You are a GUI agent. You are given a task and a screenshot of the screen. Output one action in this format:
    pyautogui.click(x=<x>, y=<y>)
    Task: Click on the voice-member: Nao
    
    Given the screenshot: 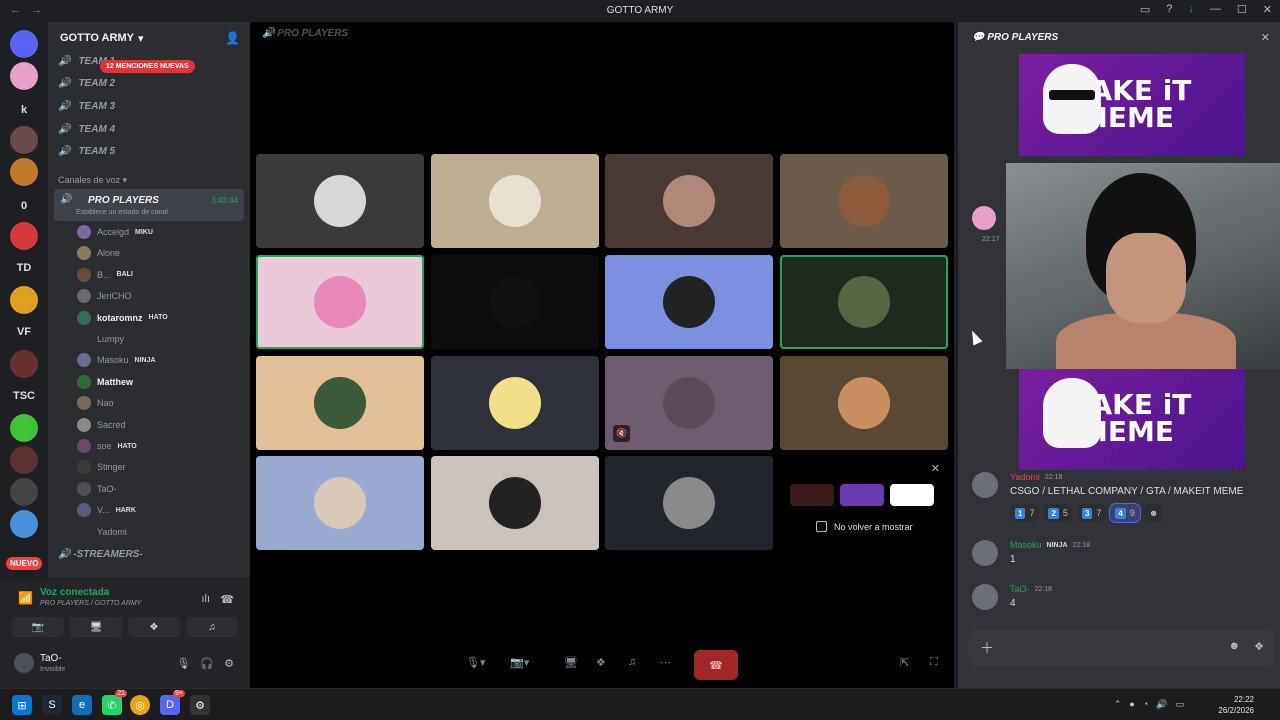 What is the action you would take?
    pyautogui.click(x=95, y=403)
    